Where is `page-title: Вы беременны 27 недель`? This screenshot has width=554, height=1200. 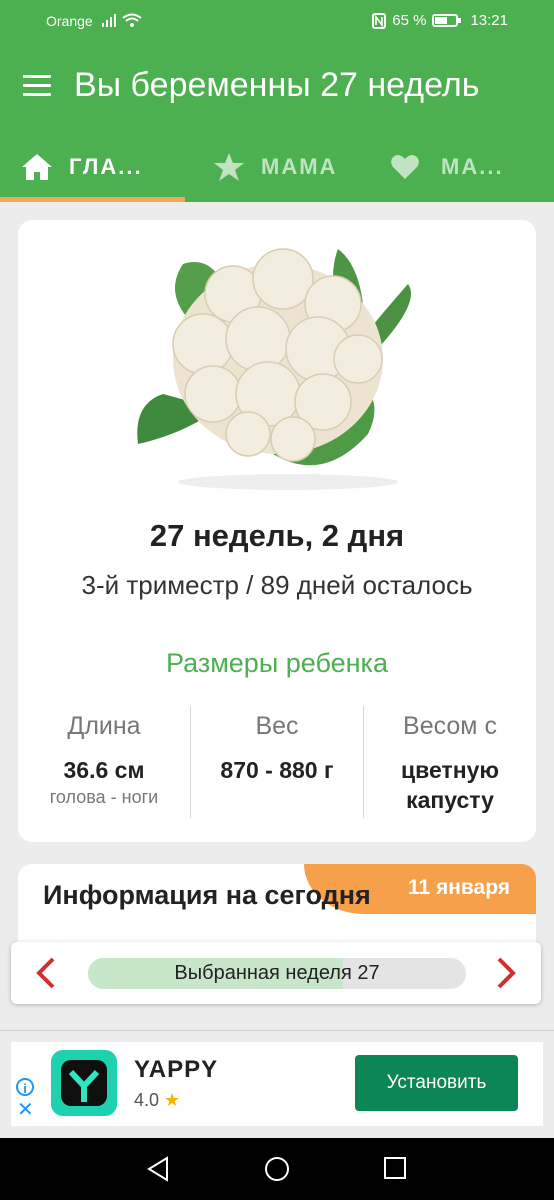
page-title: Вы беременны 27 недель is located at coordinates (277, 85).